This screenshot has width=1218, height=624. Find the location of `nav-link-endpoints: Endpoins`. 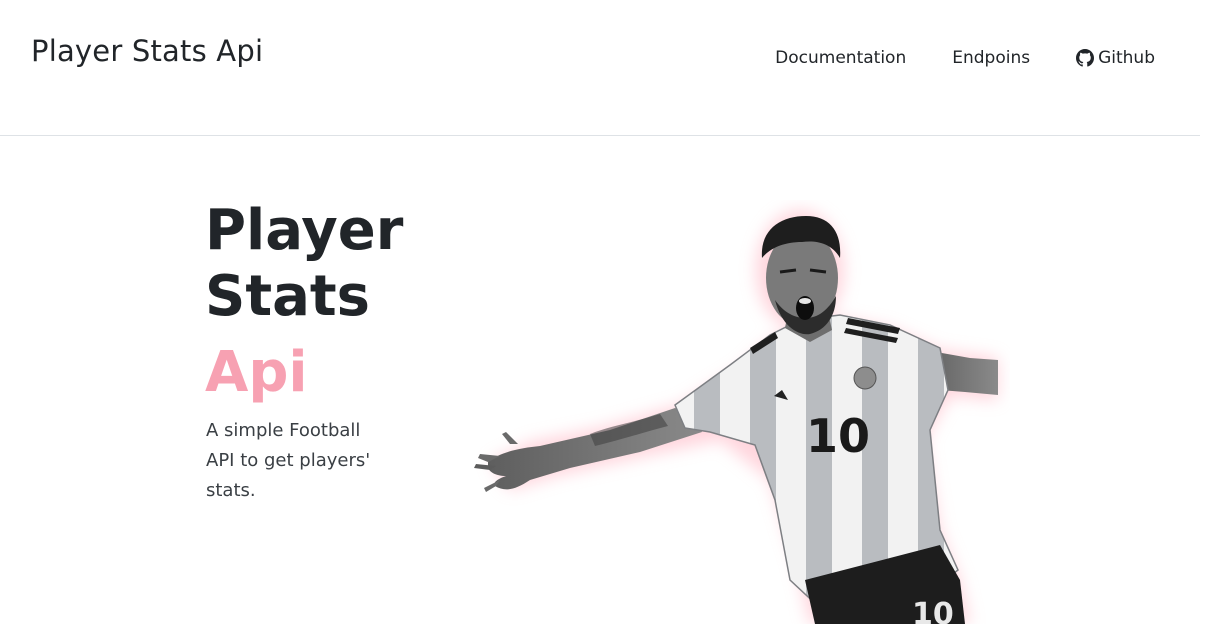

nav-link-endpoints: Endpoins is located at coordinates (991, 58).